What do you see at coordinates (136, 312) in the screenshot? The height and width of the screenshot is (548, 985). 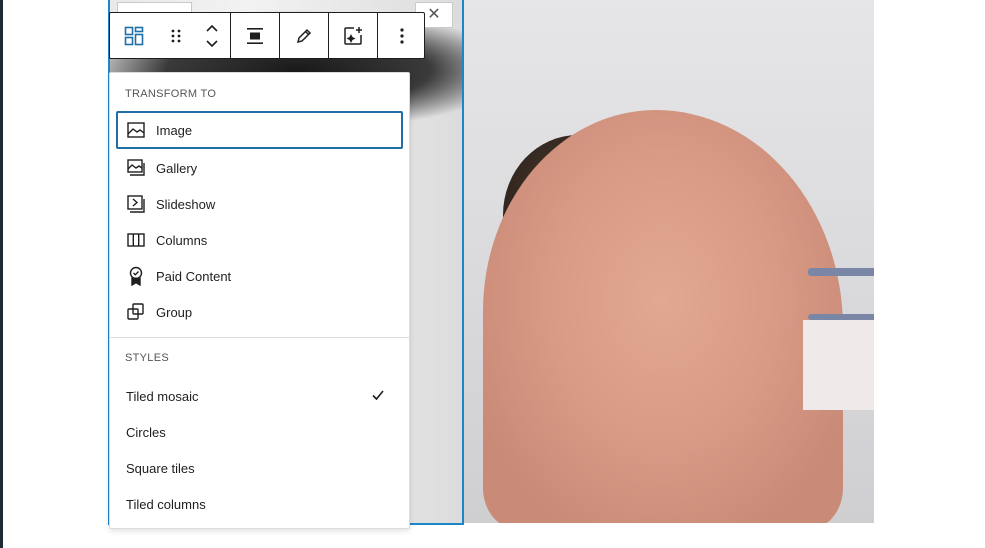 I see `group-icon` at bounding box center [136, 312].